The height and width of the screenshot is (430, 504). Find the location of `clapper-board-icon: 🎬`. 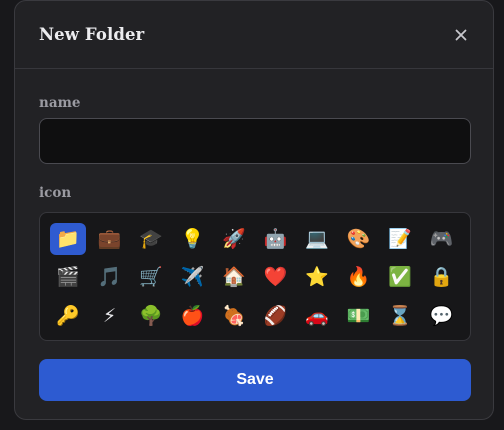

clapper-board-icon: 🎬 is located at coordinates (68, 277).